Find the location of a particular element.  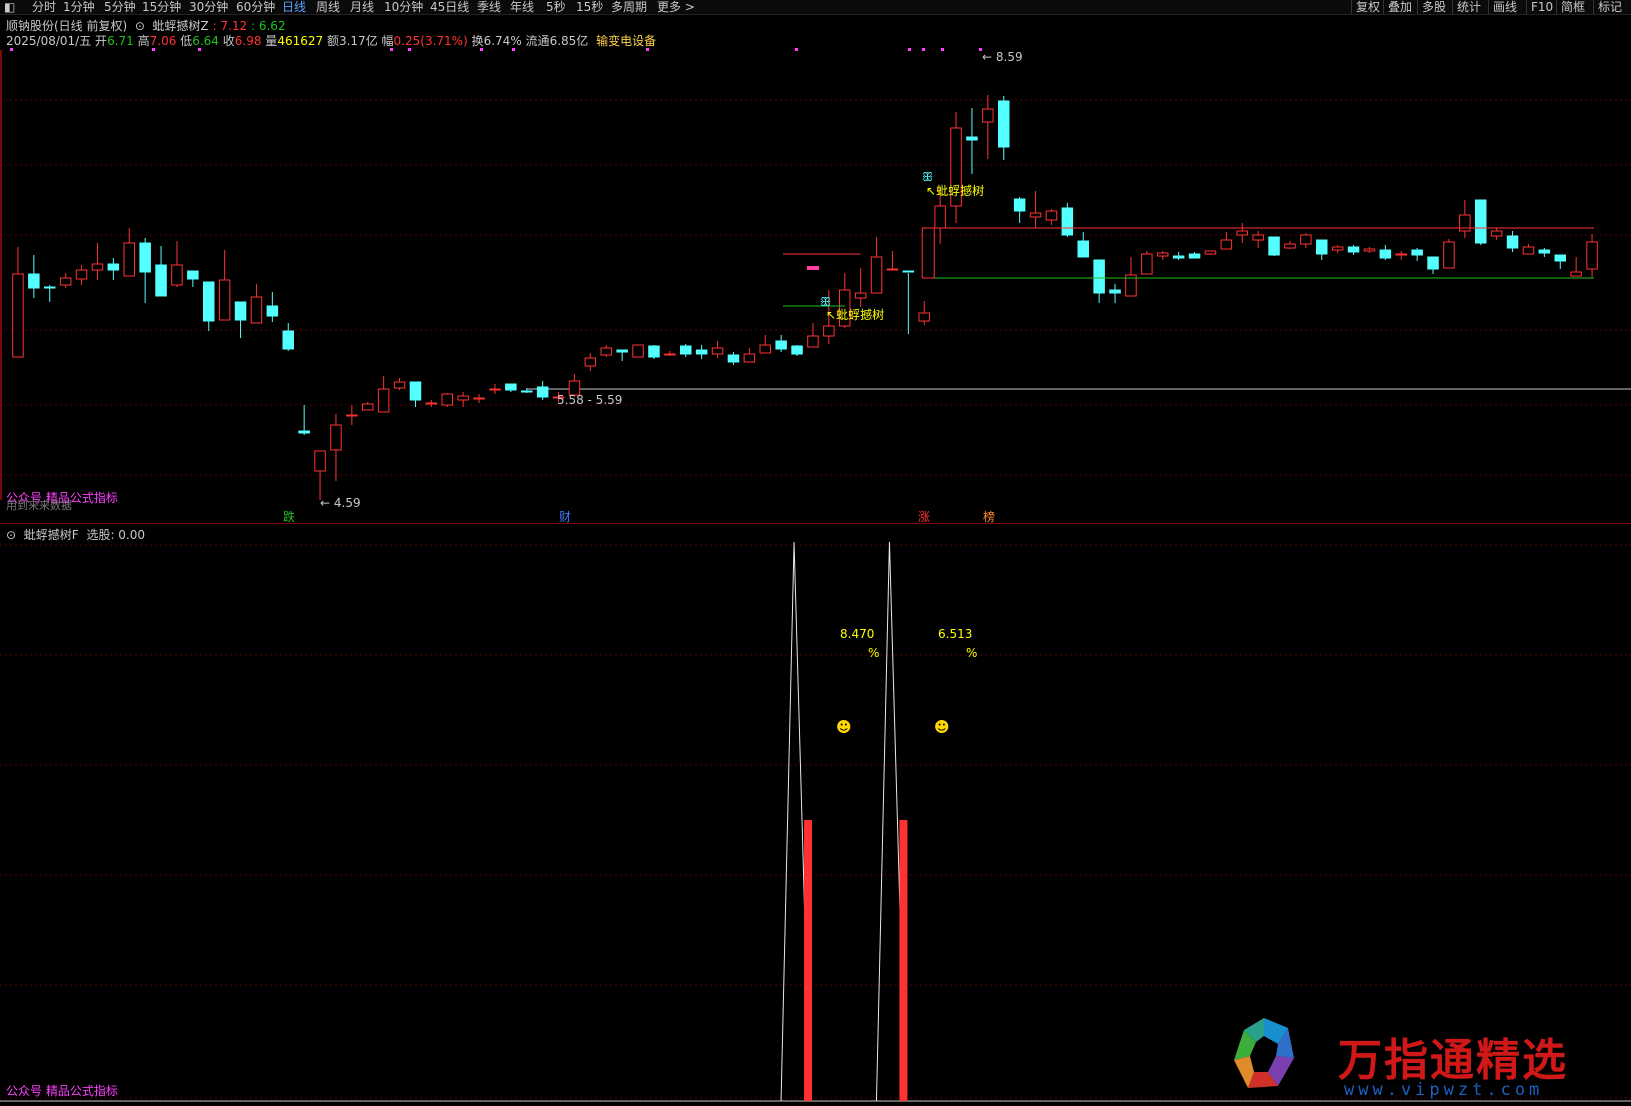

panel-divider is located at coordinates (815, 523).